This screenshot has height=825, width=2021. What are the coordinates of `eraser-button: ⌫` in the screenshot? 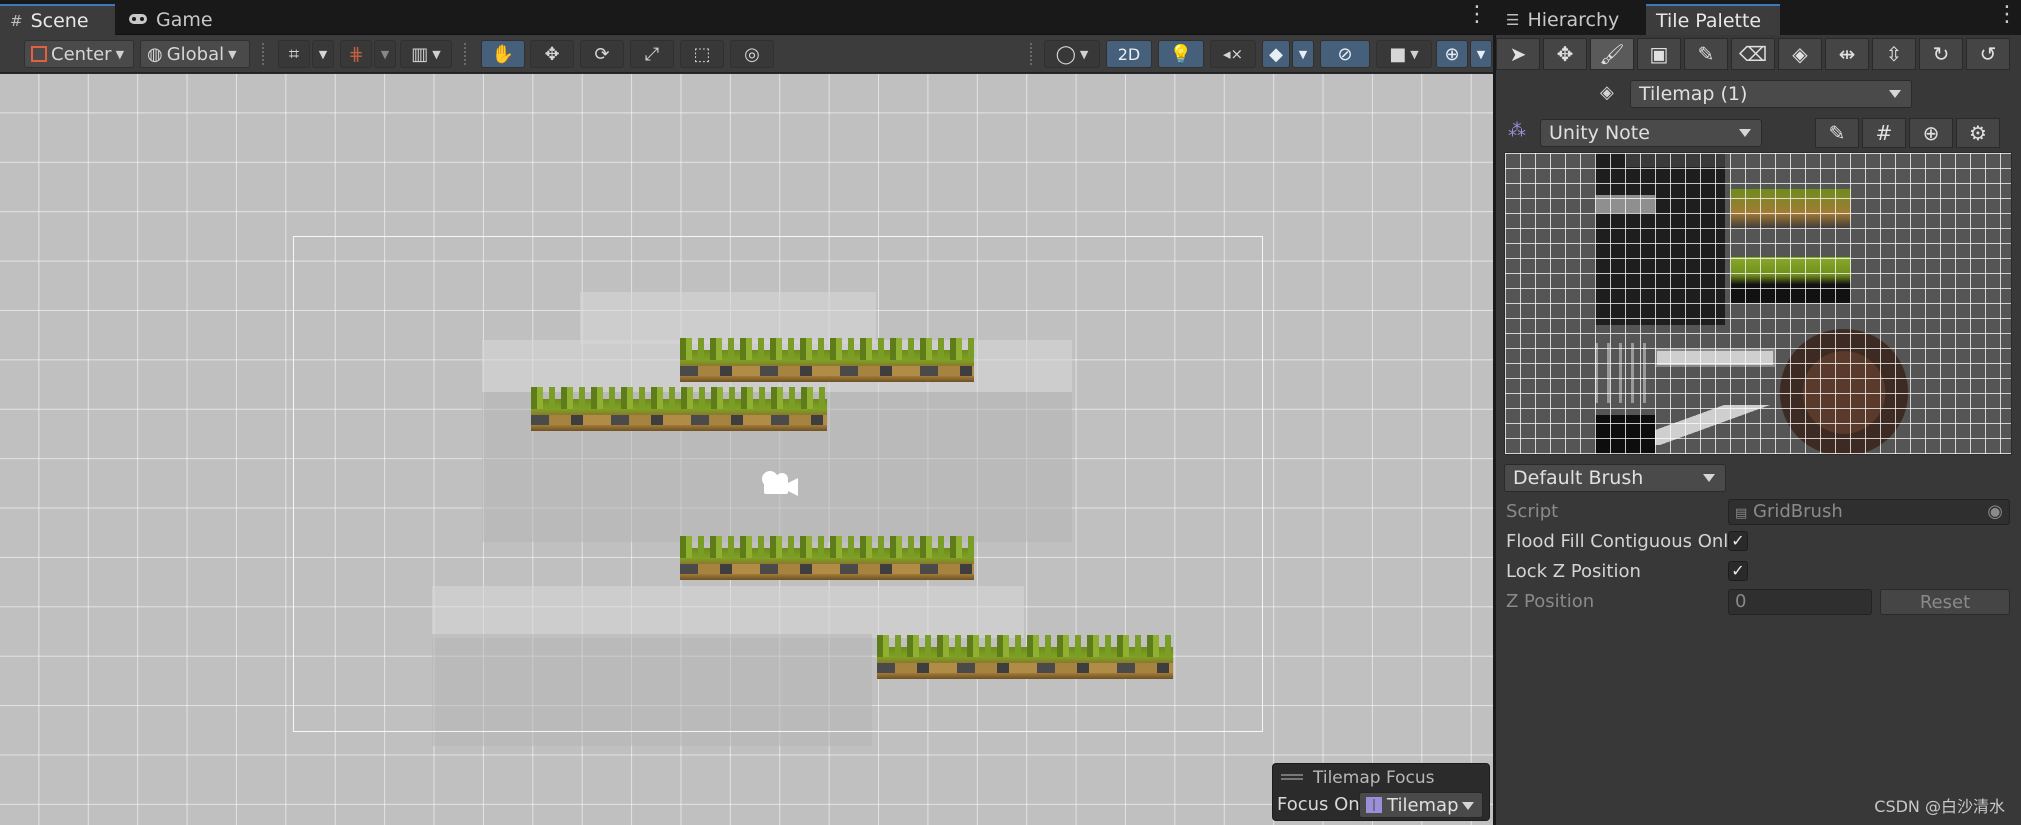 It's located at (1753, 54).